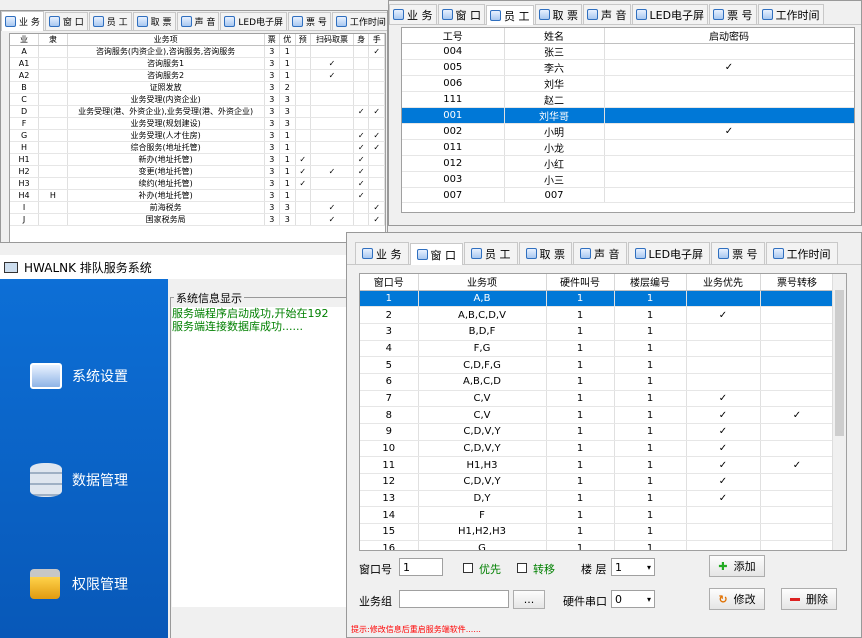  What do you see at coordinates (597, 399) in the screenshot?
I see `table-row: 7 C,V 1 1 ✓` at bounding box center [597, 399].